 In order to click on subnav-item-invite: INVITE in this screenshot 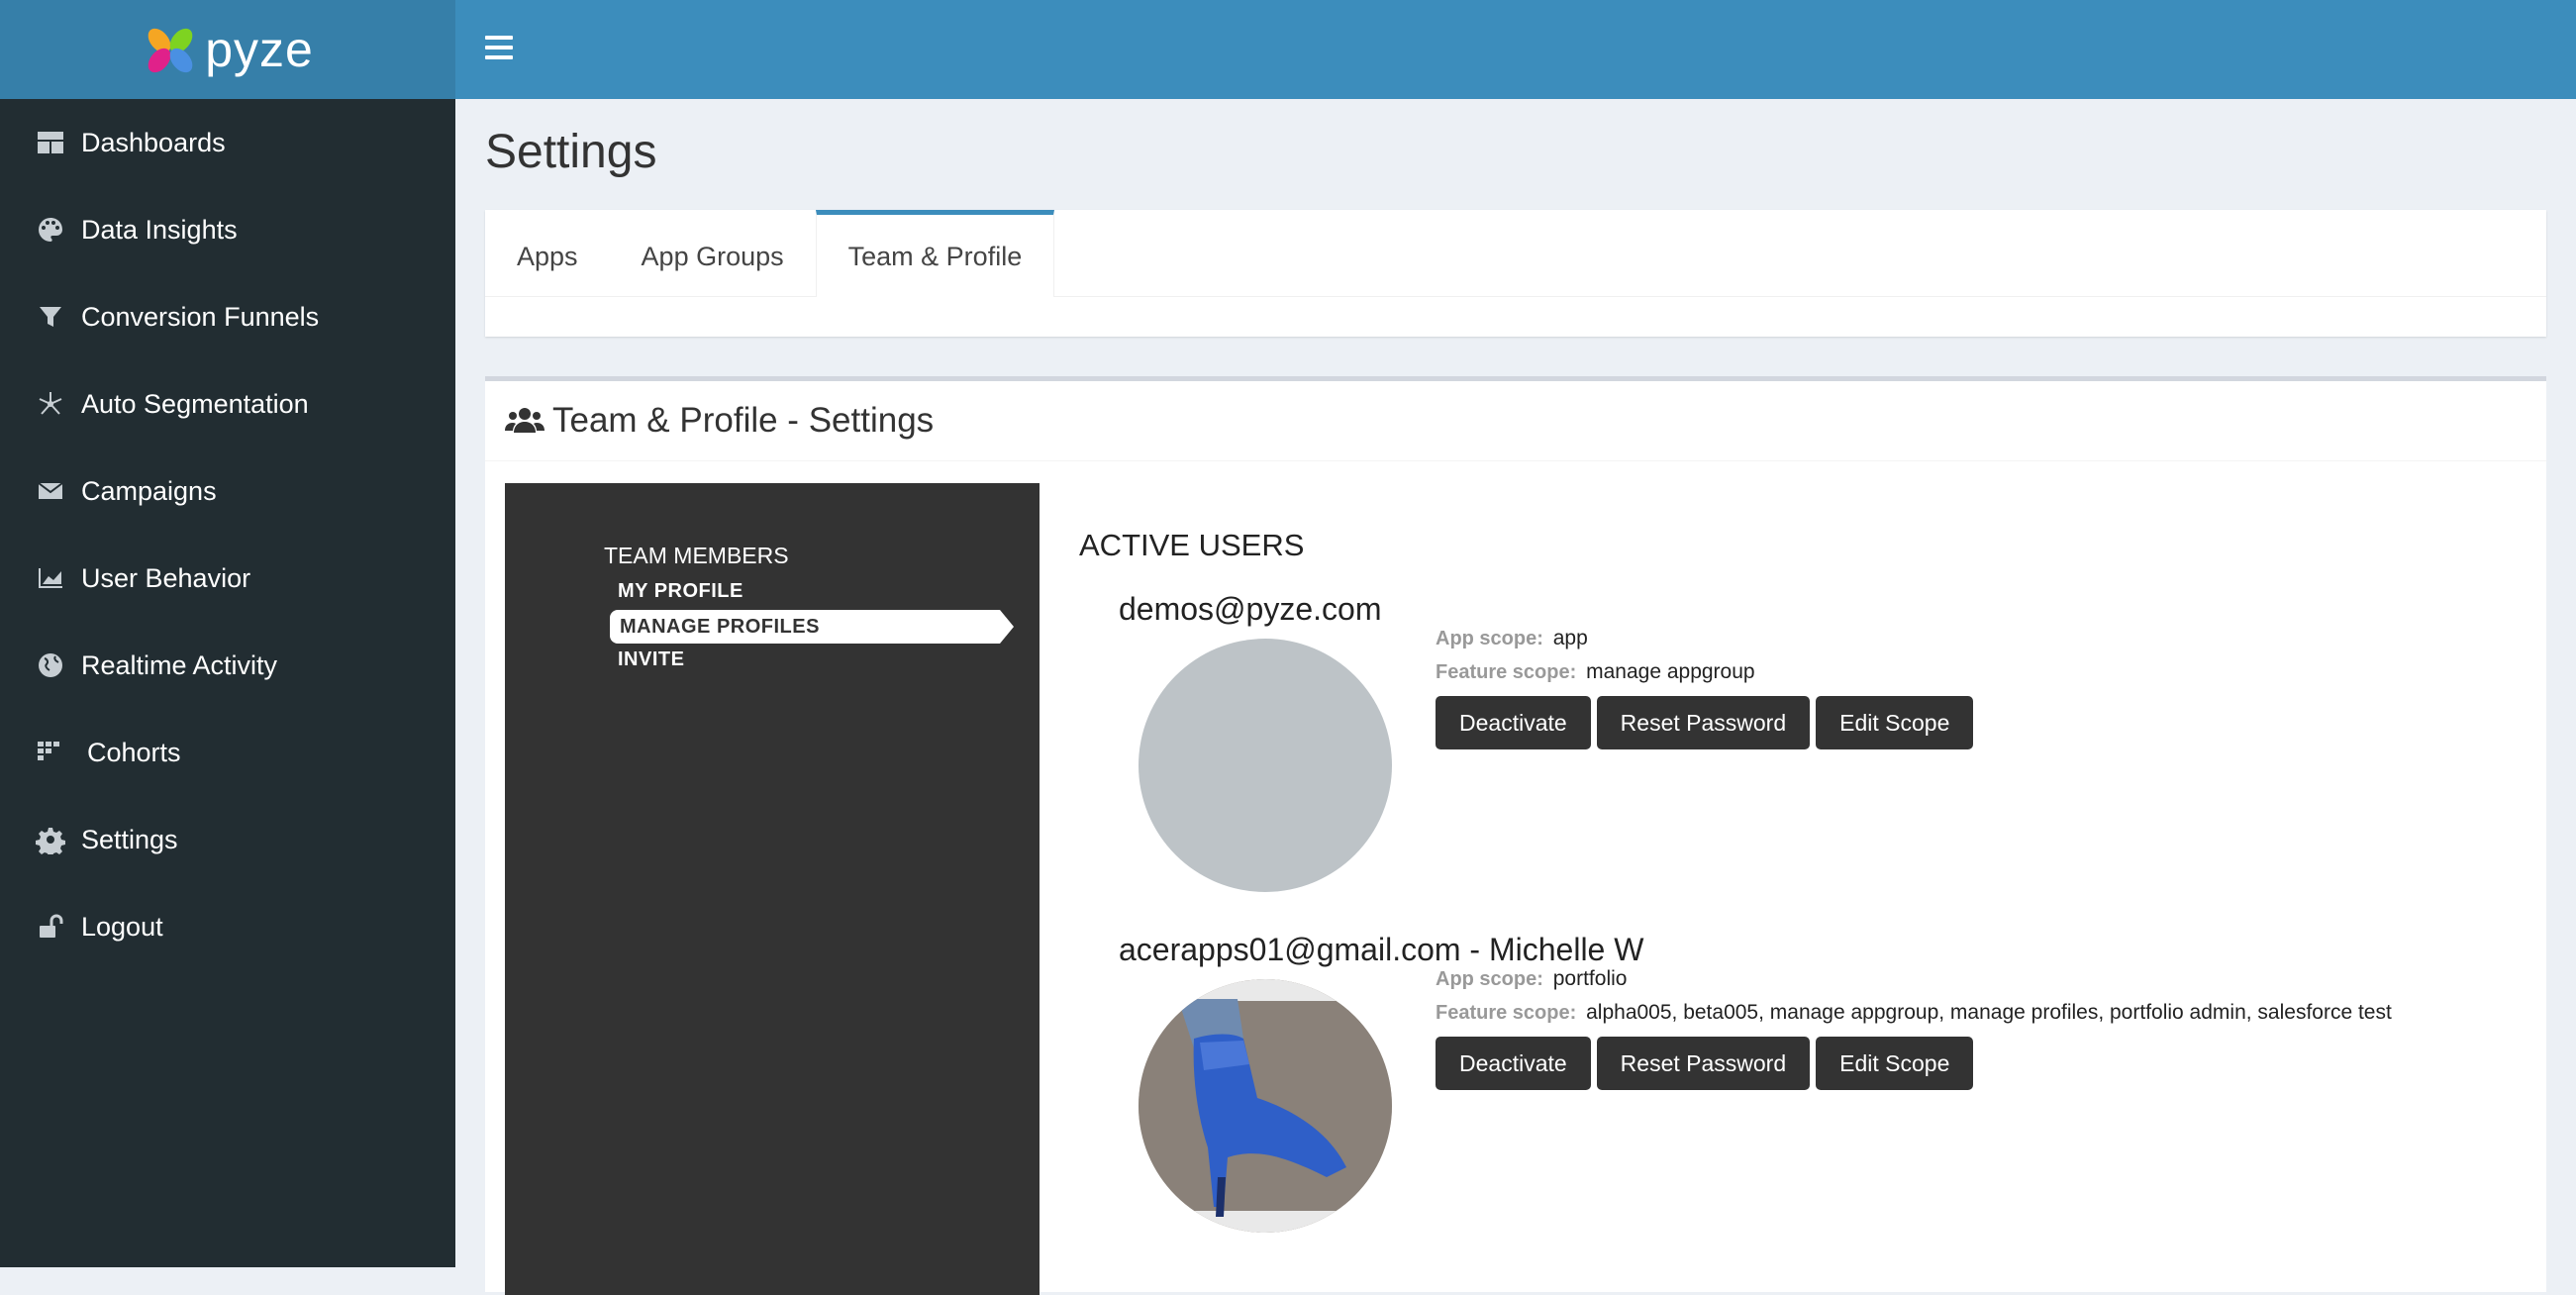, I will do `click(651, 659)`.